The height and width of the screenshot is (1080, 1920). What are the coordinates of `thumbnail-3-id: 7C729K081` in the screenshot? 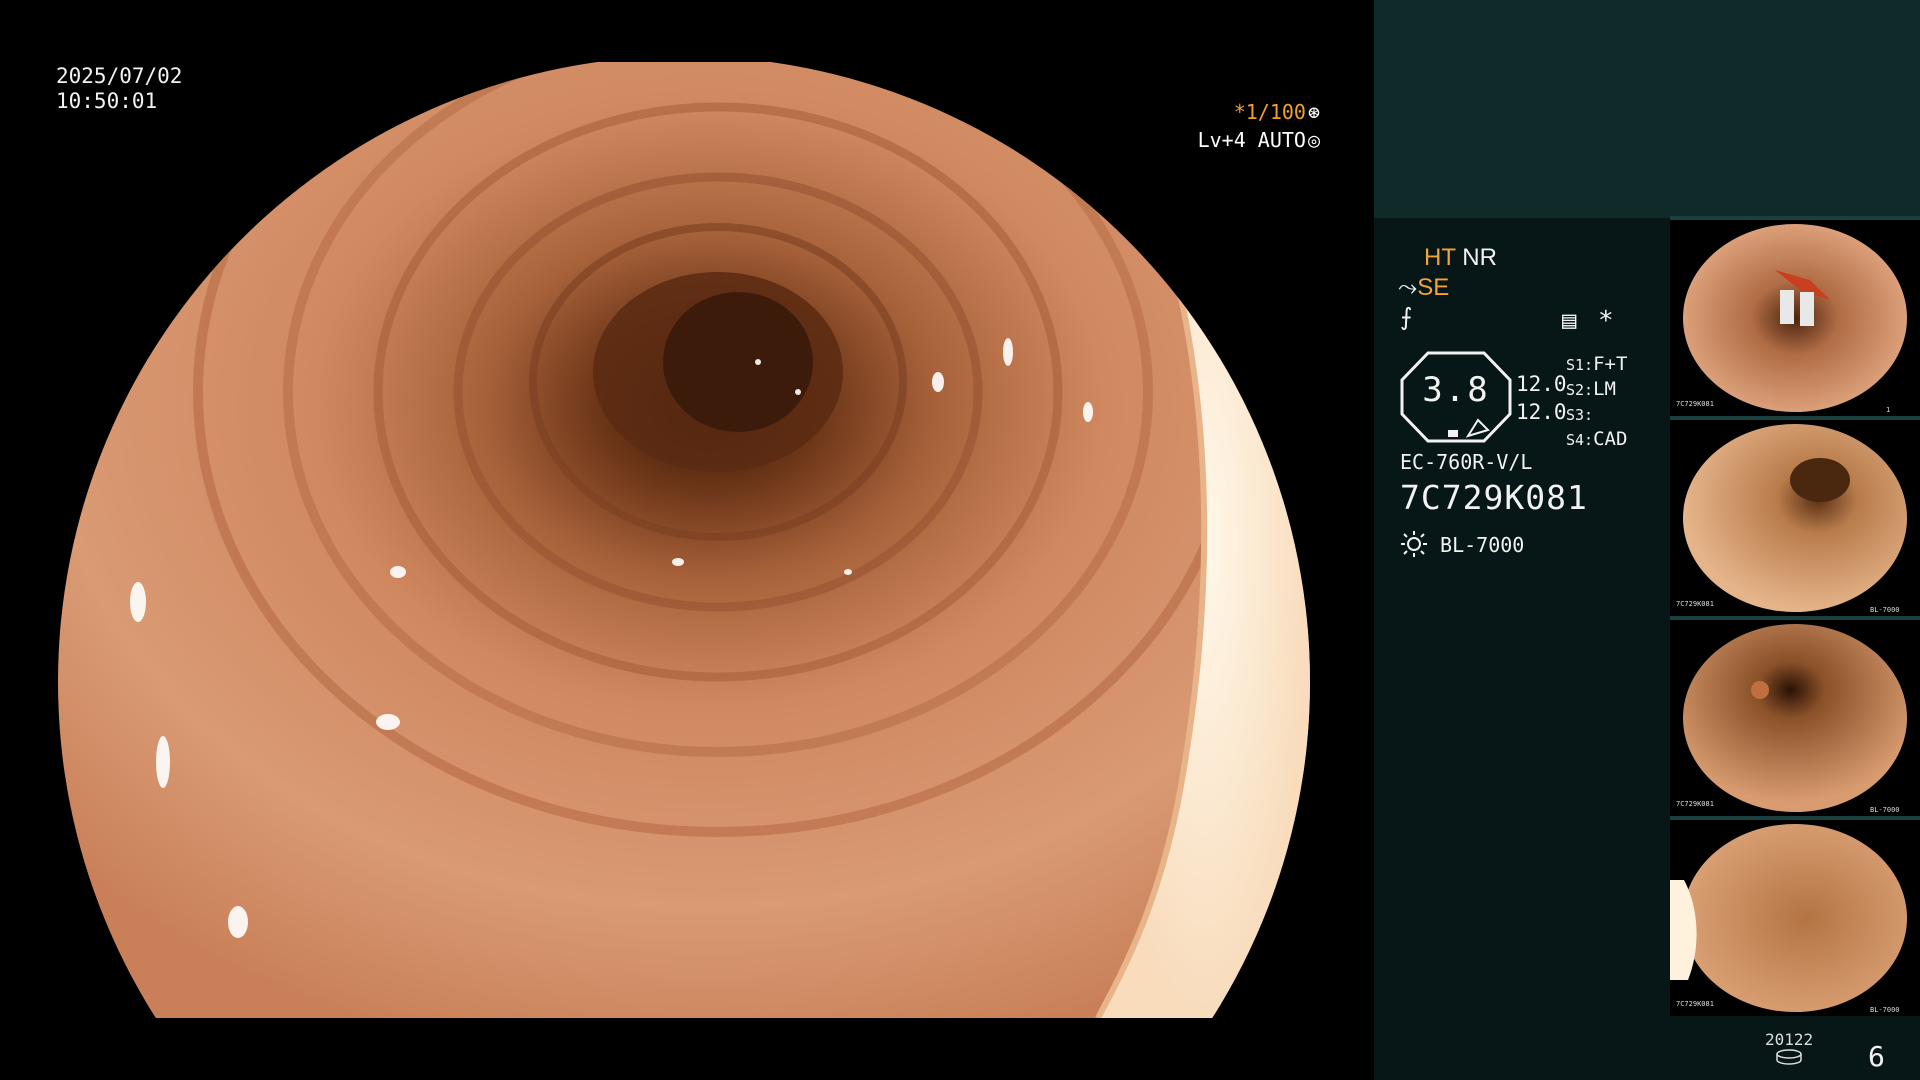 It's located at (1695, 804).